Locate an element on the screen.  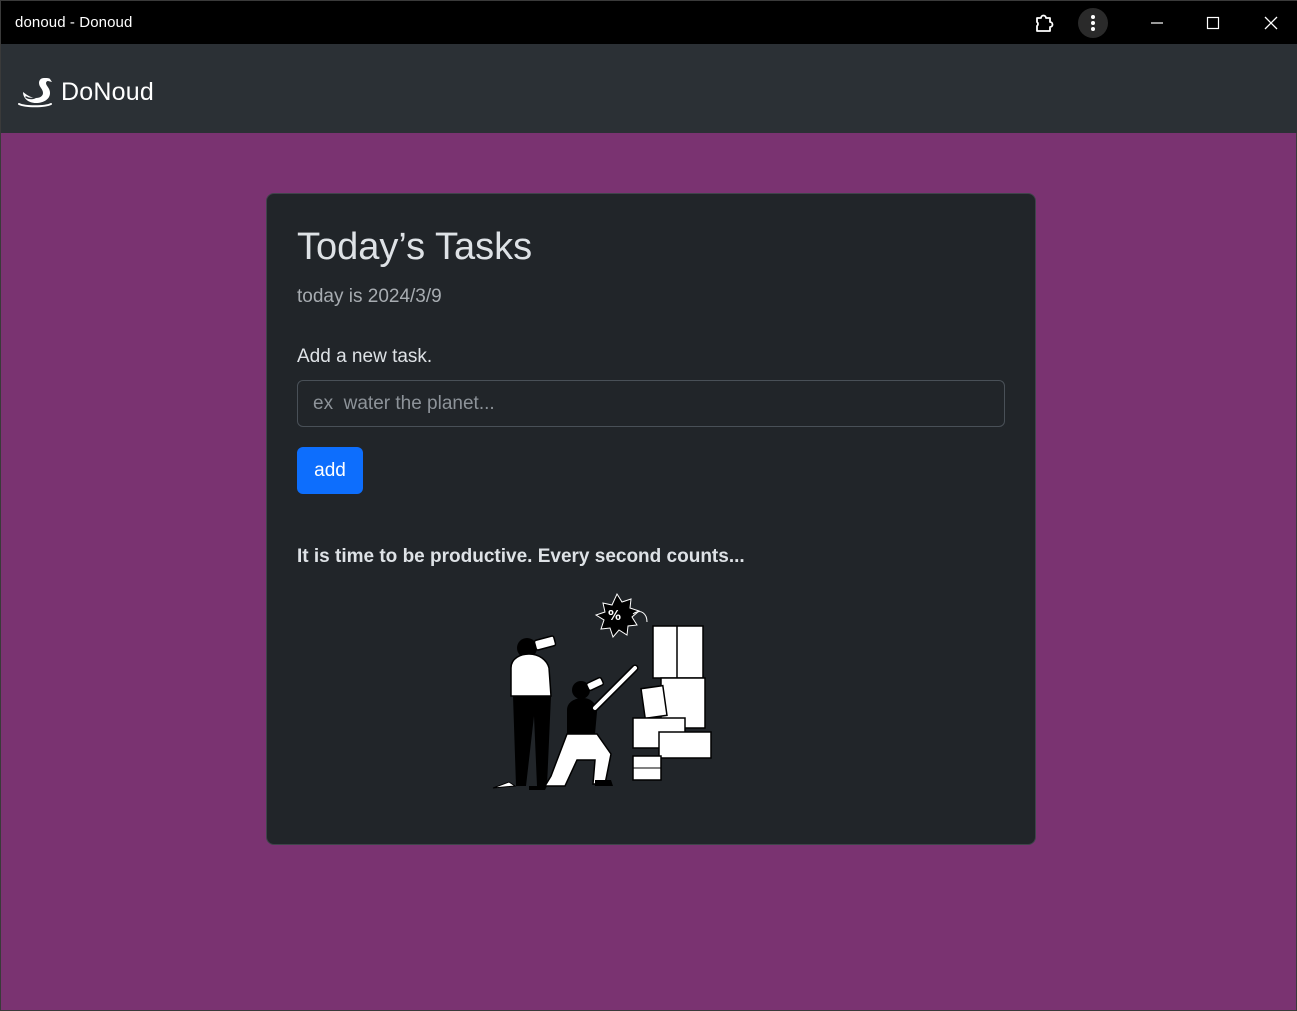
maximize-button is located at coordinates (1213, 22).